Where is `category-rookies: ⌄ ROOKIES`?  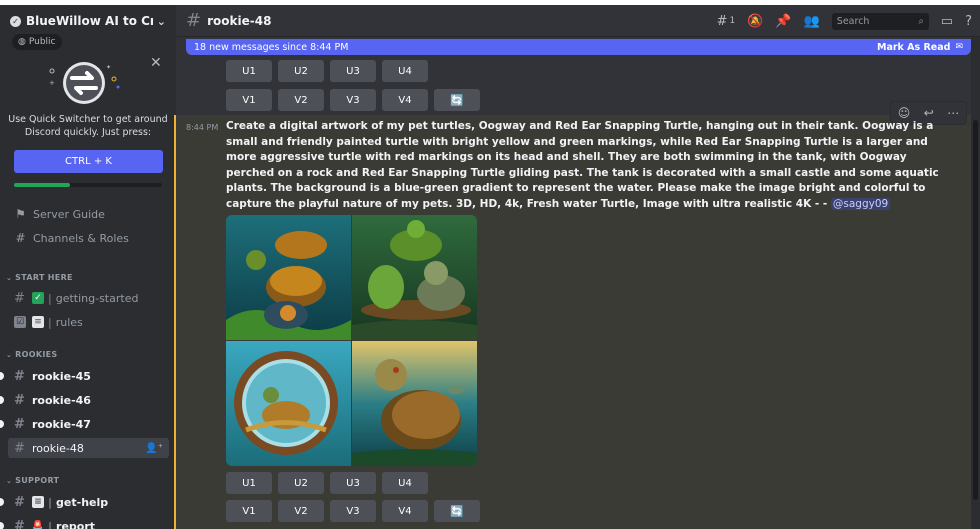 category-rookies: ⌄ ROOKIES is located at coordinates (31, 354).